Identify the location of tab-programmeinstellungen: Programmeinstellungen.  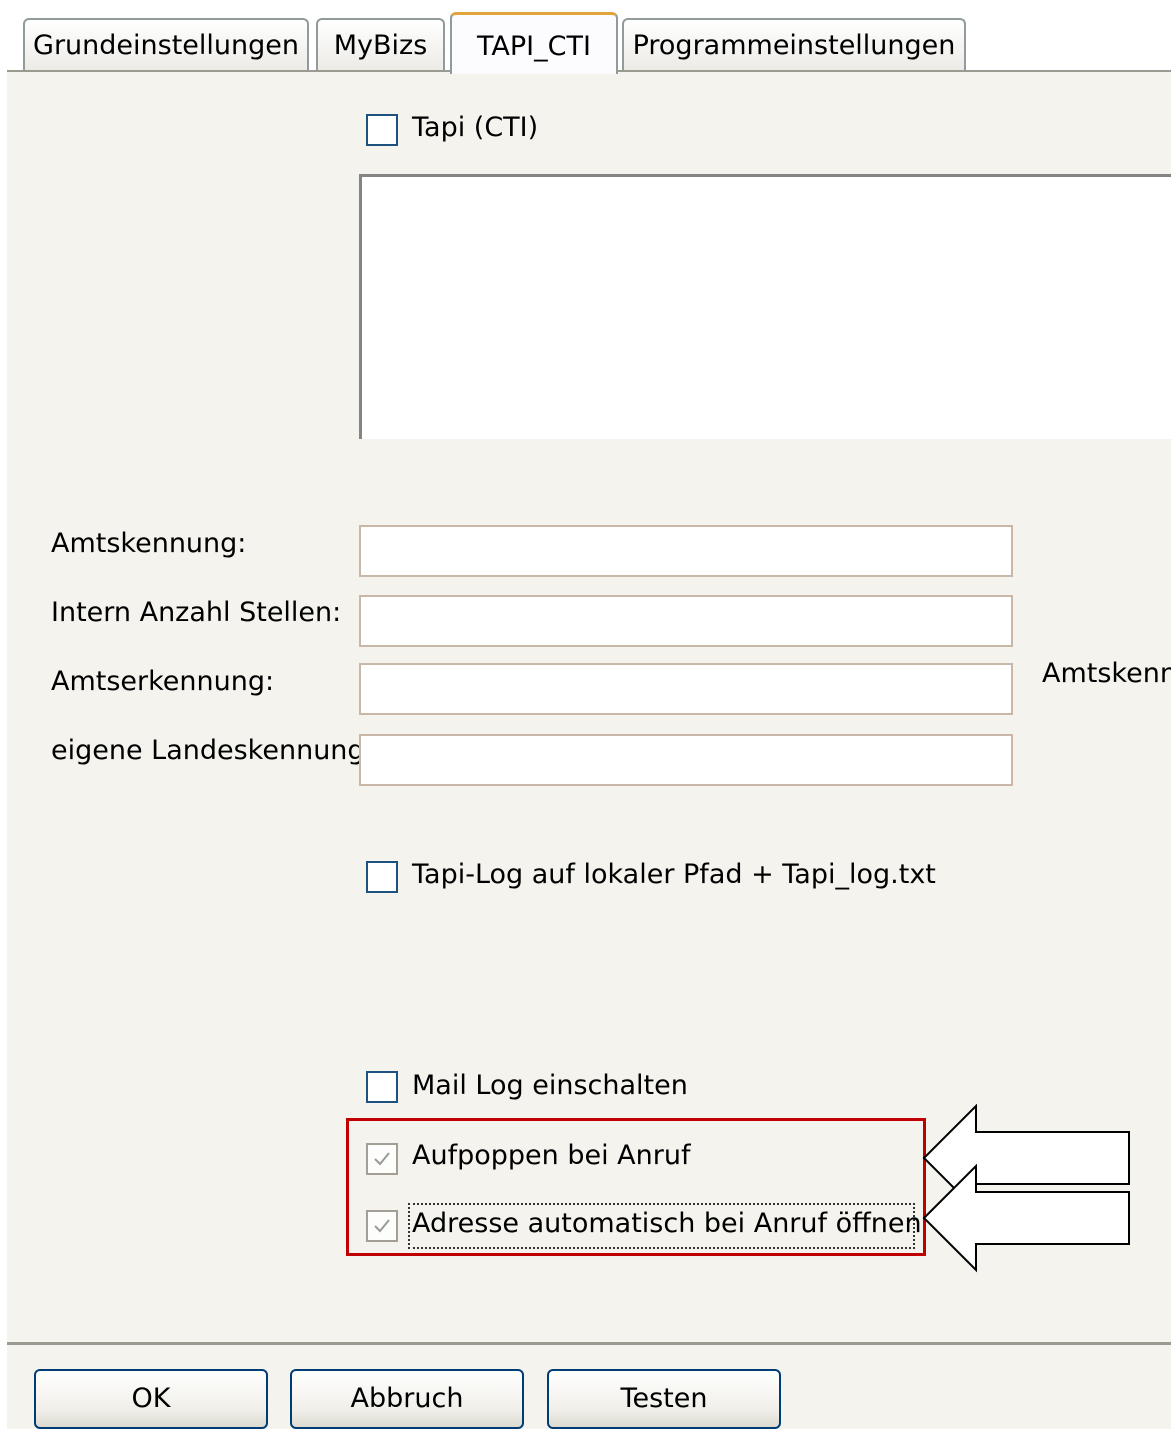
(794, 44).